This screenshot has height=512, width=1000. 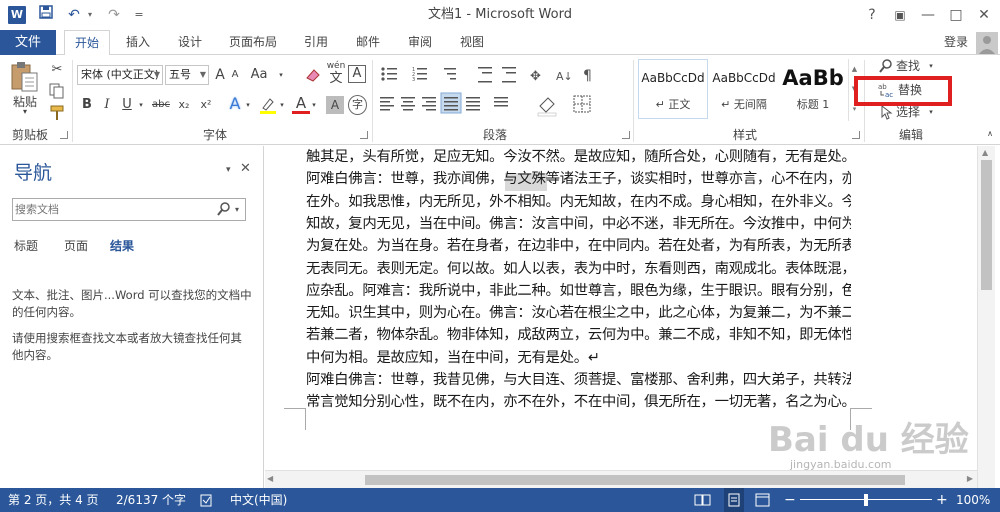 I want to click on italic-button: I, so click(x=107, y=105).